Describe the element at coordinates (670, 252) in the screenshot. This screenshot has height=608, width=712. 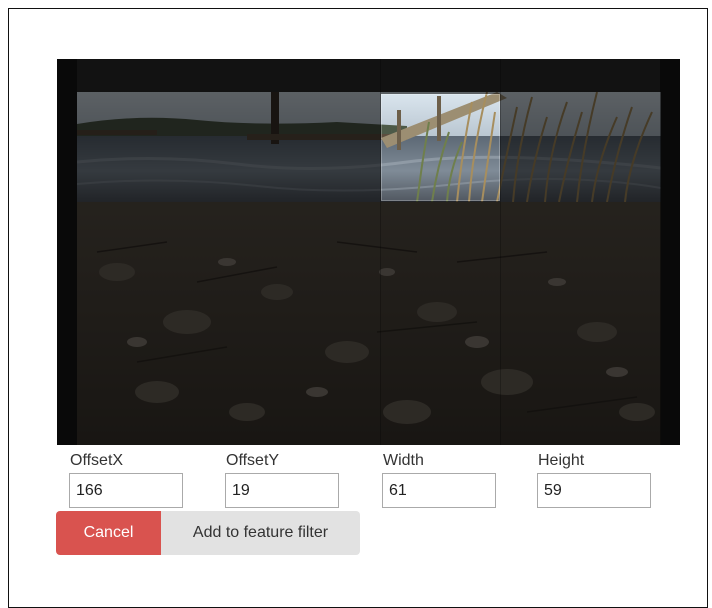
I see `frame-band-right` at that location.